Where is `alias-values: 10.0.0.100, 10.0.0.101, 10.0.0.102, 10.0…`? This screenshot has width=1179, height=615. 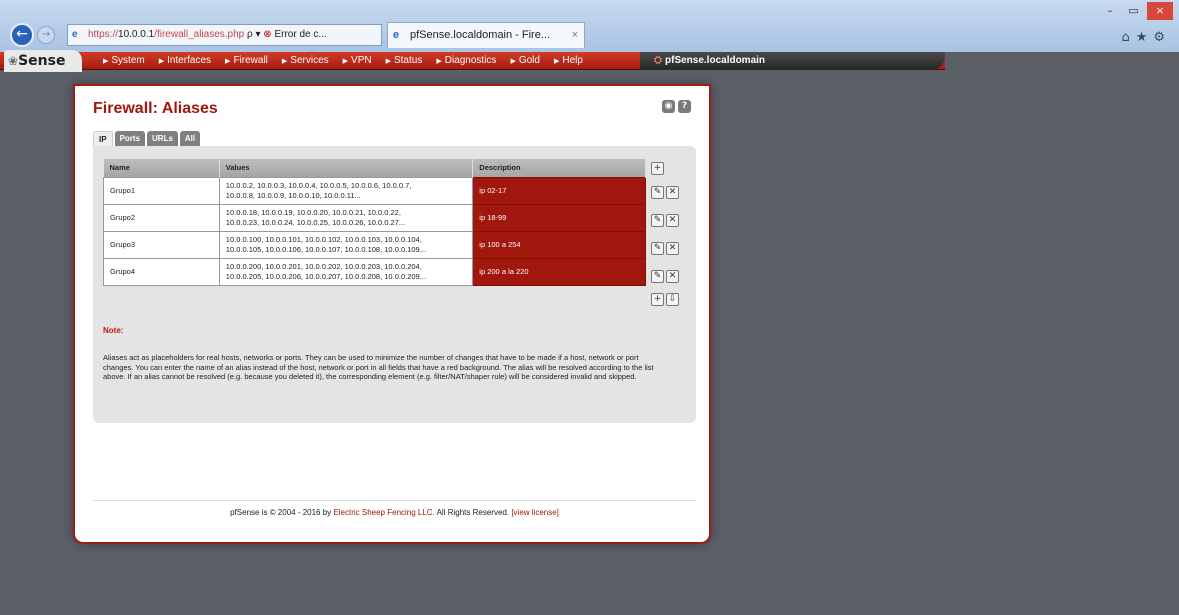 alias-values: 10.0.0.100, 10.0.0.101, 10.0.0.102, 10.0… is located at coordinates (346, 244).